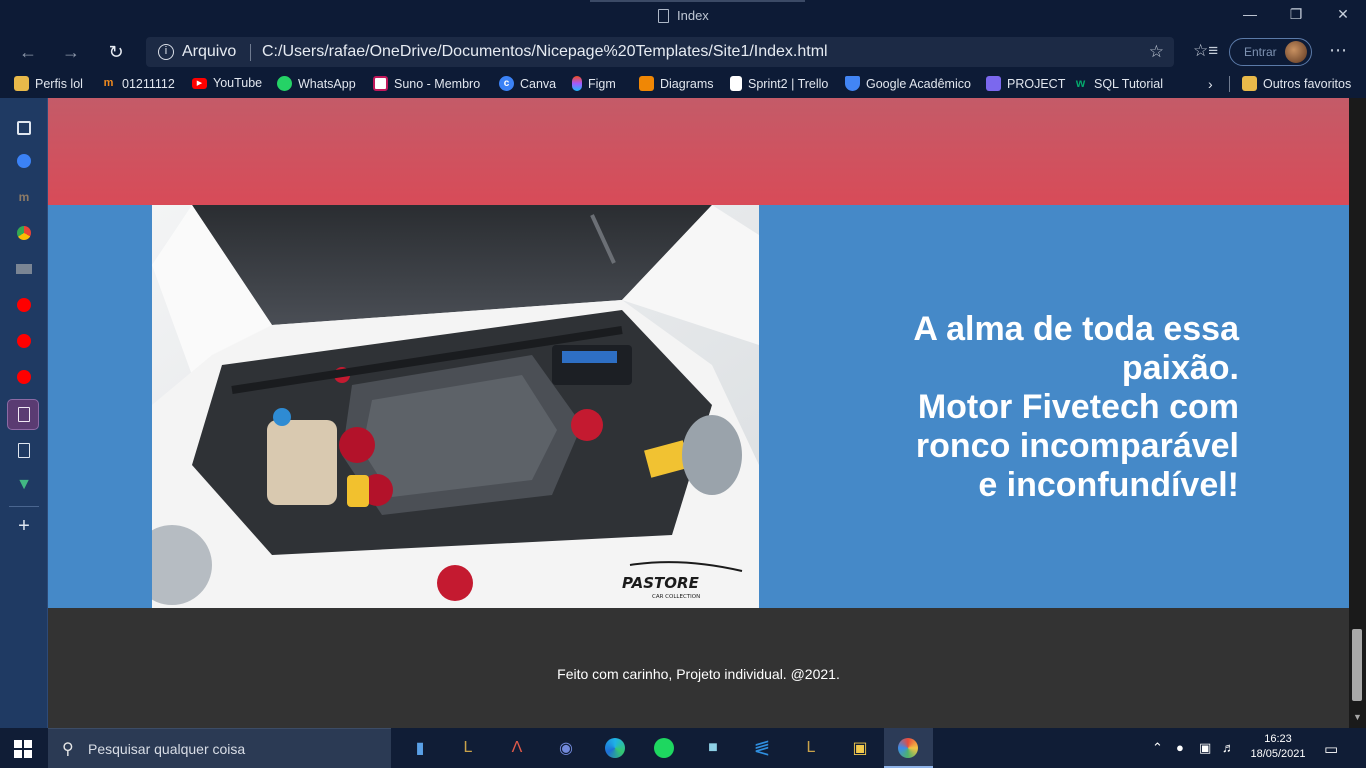 Image resolution: width=1366 pixels, height=768 pixels. What do you see at coordinates (1129, 83) in the screenshot?
I see `bookmark-label: SQL Tutorial` at bounding box center [1129, 83].